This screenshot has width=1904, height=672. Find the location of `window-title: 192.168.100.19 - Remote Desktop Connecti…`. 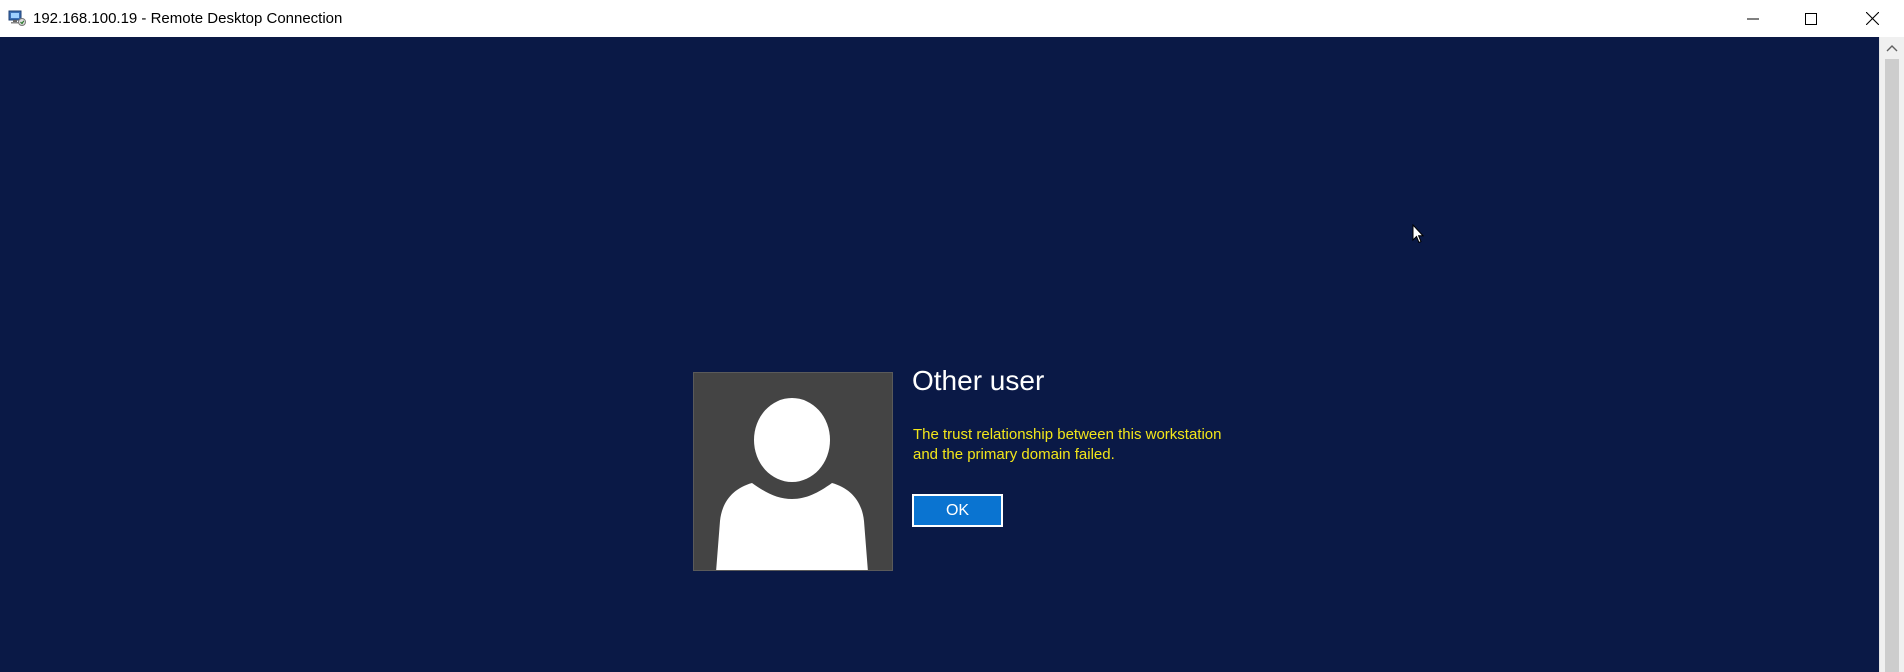

window-title: 192.168.100.19 - Remote Desktop Connecti… is located at coordinates (188, 18).